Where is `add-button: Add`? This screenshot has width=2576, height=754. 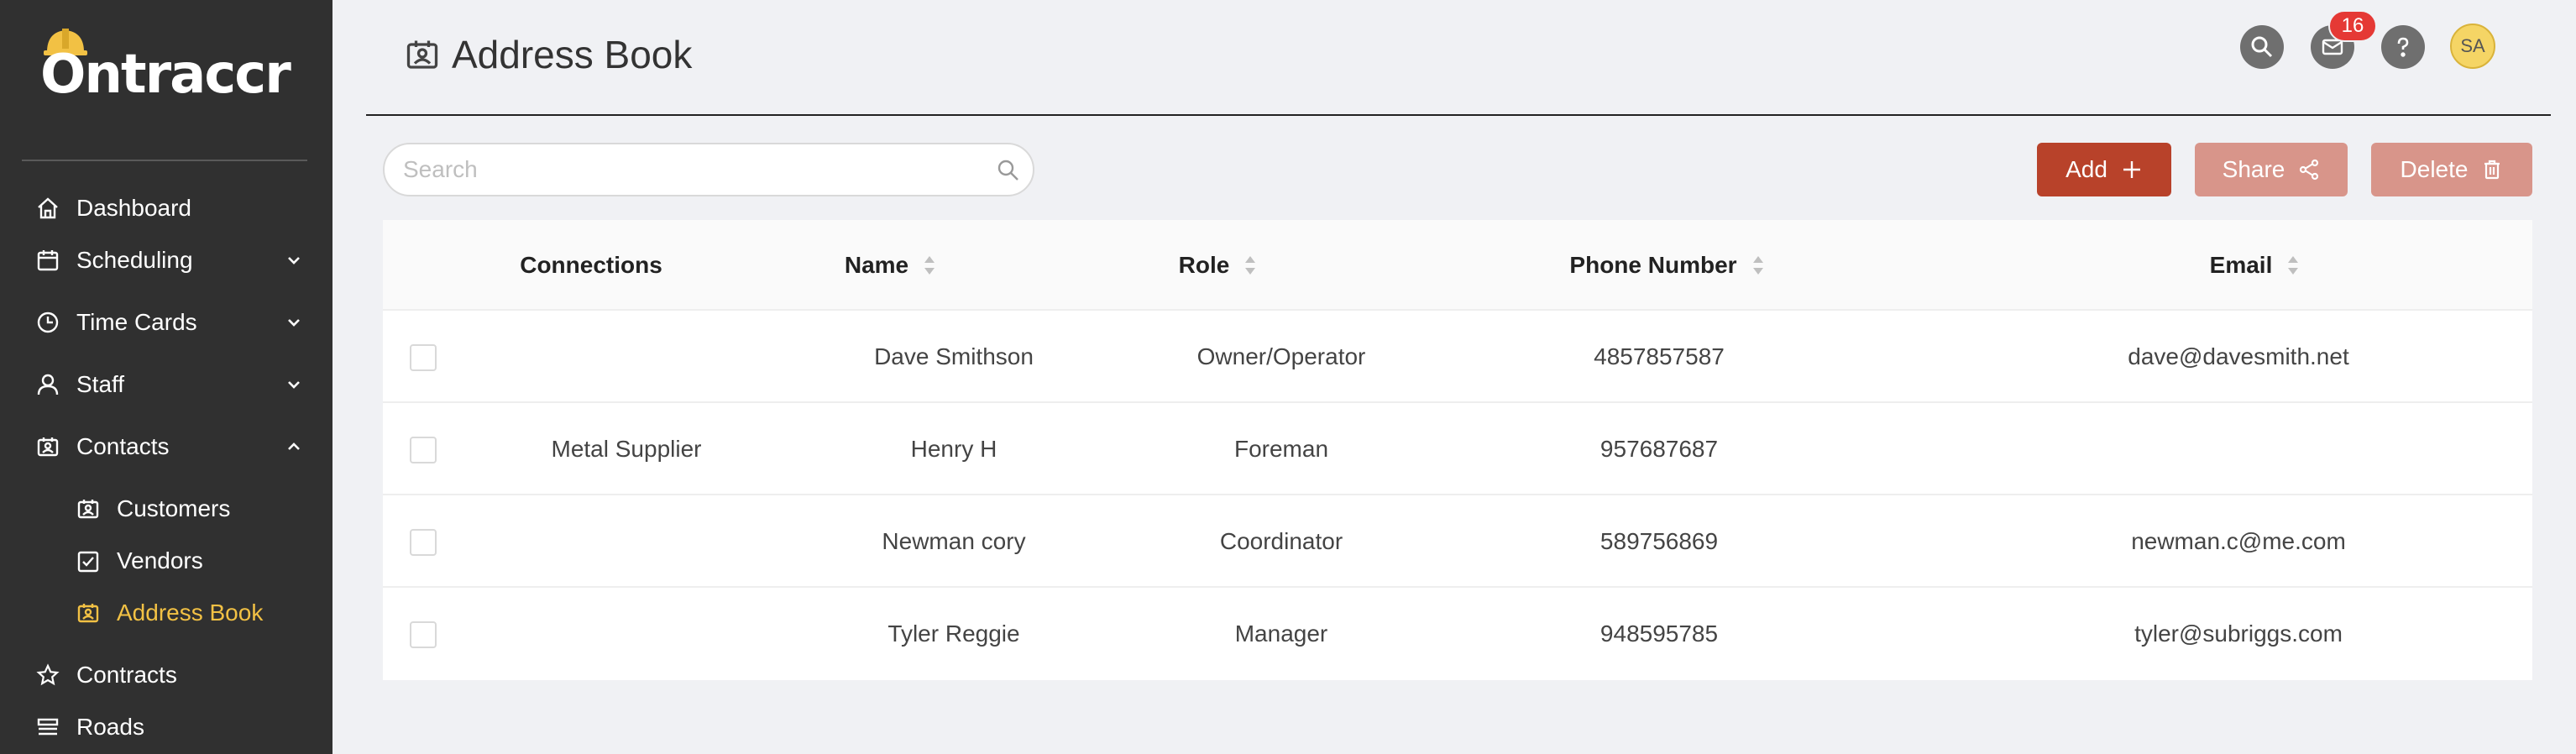
add-button: Add is located at coordinates (2104, 169).